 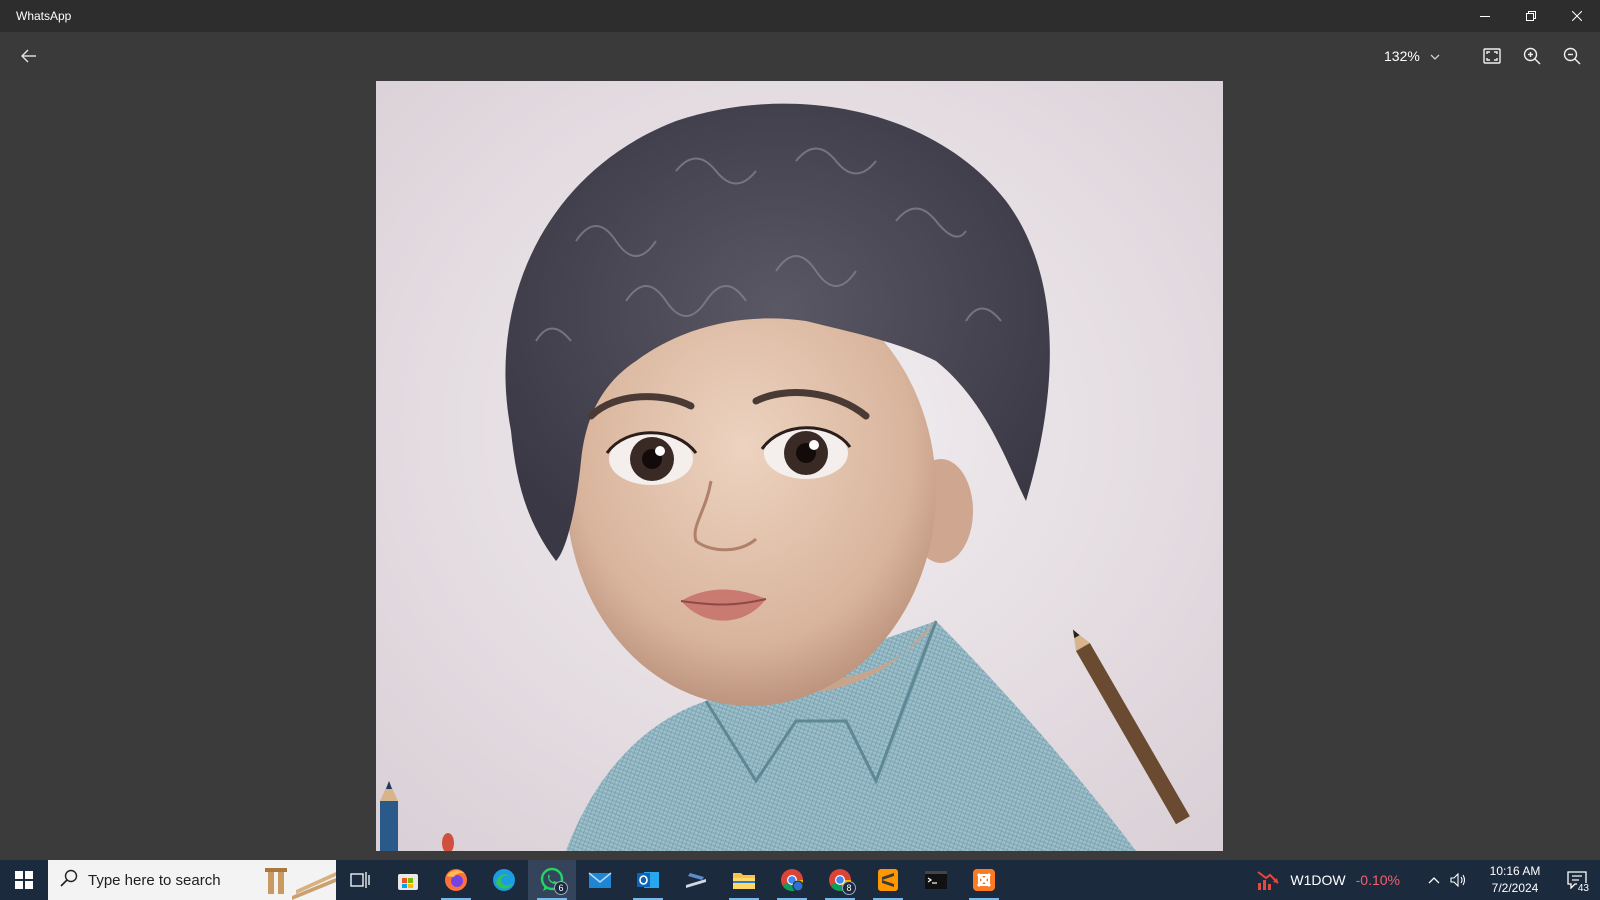 What do you see at coordinates (800, 16) in the screenshot?
I see `title-bar: WhatsApp` at bounding box center [800, 16].